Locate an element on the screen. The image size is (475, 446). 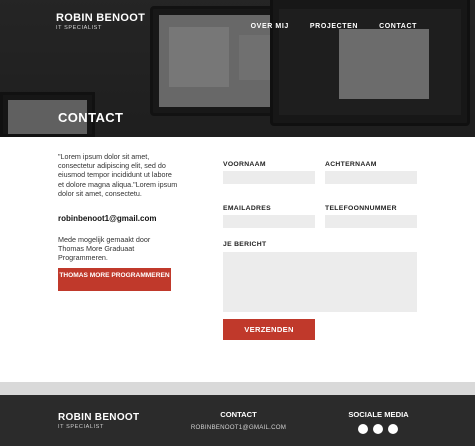
last-name-label: ACHTERNAAM is located at coordinates (351, 164).